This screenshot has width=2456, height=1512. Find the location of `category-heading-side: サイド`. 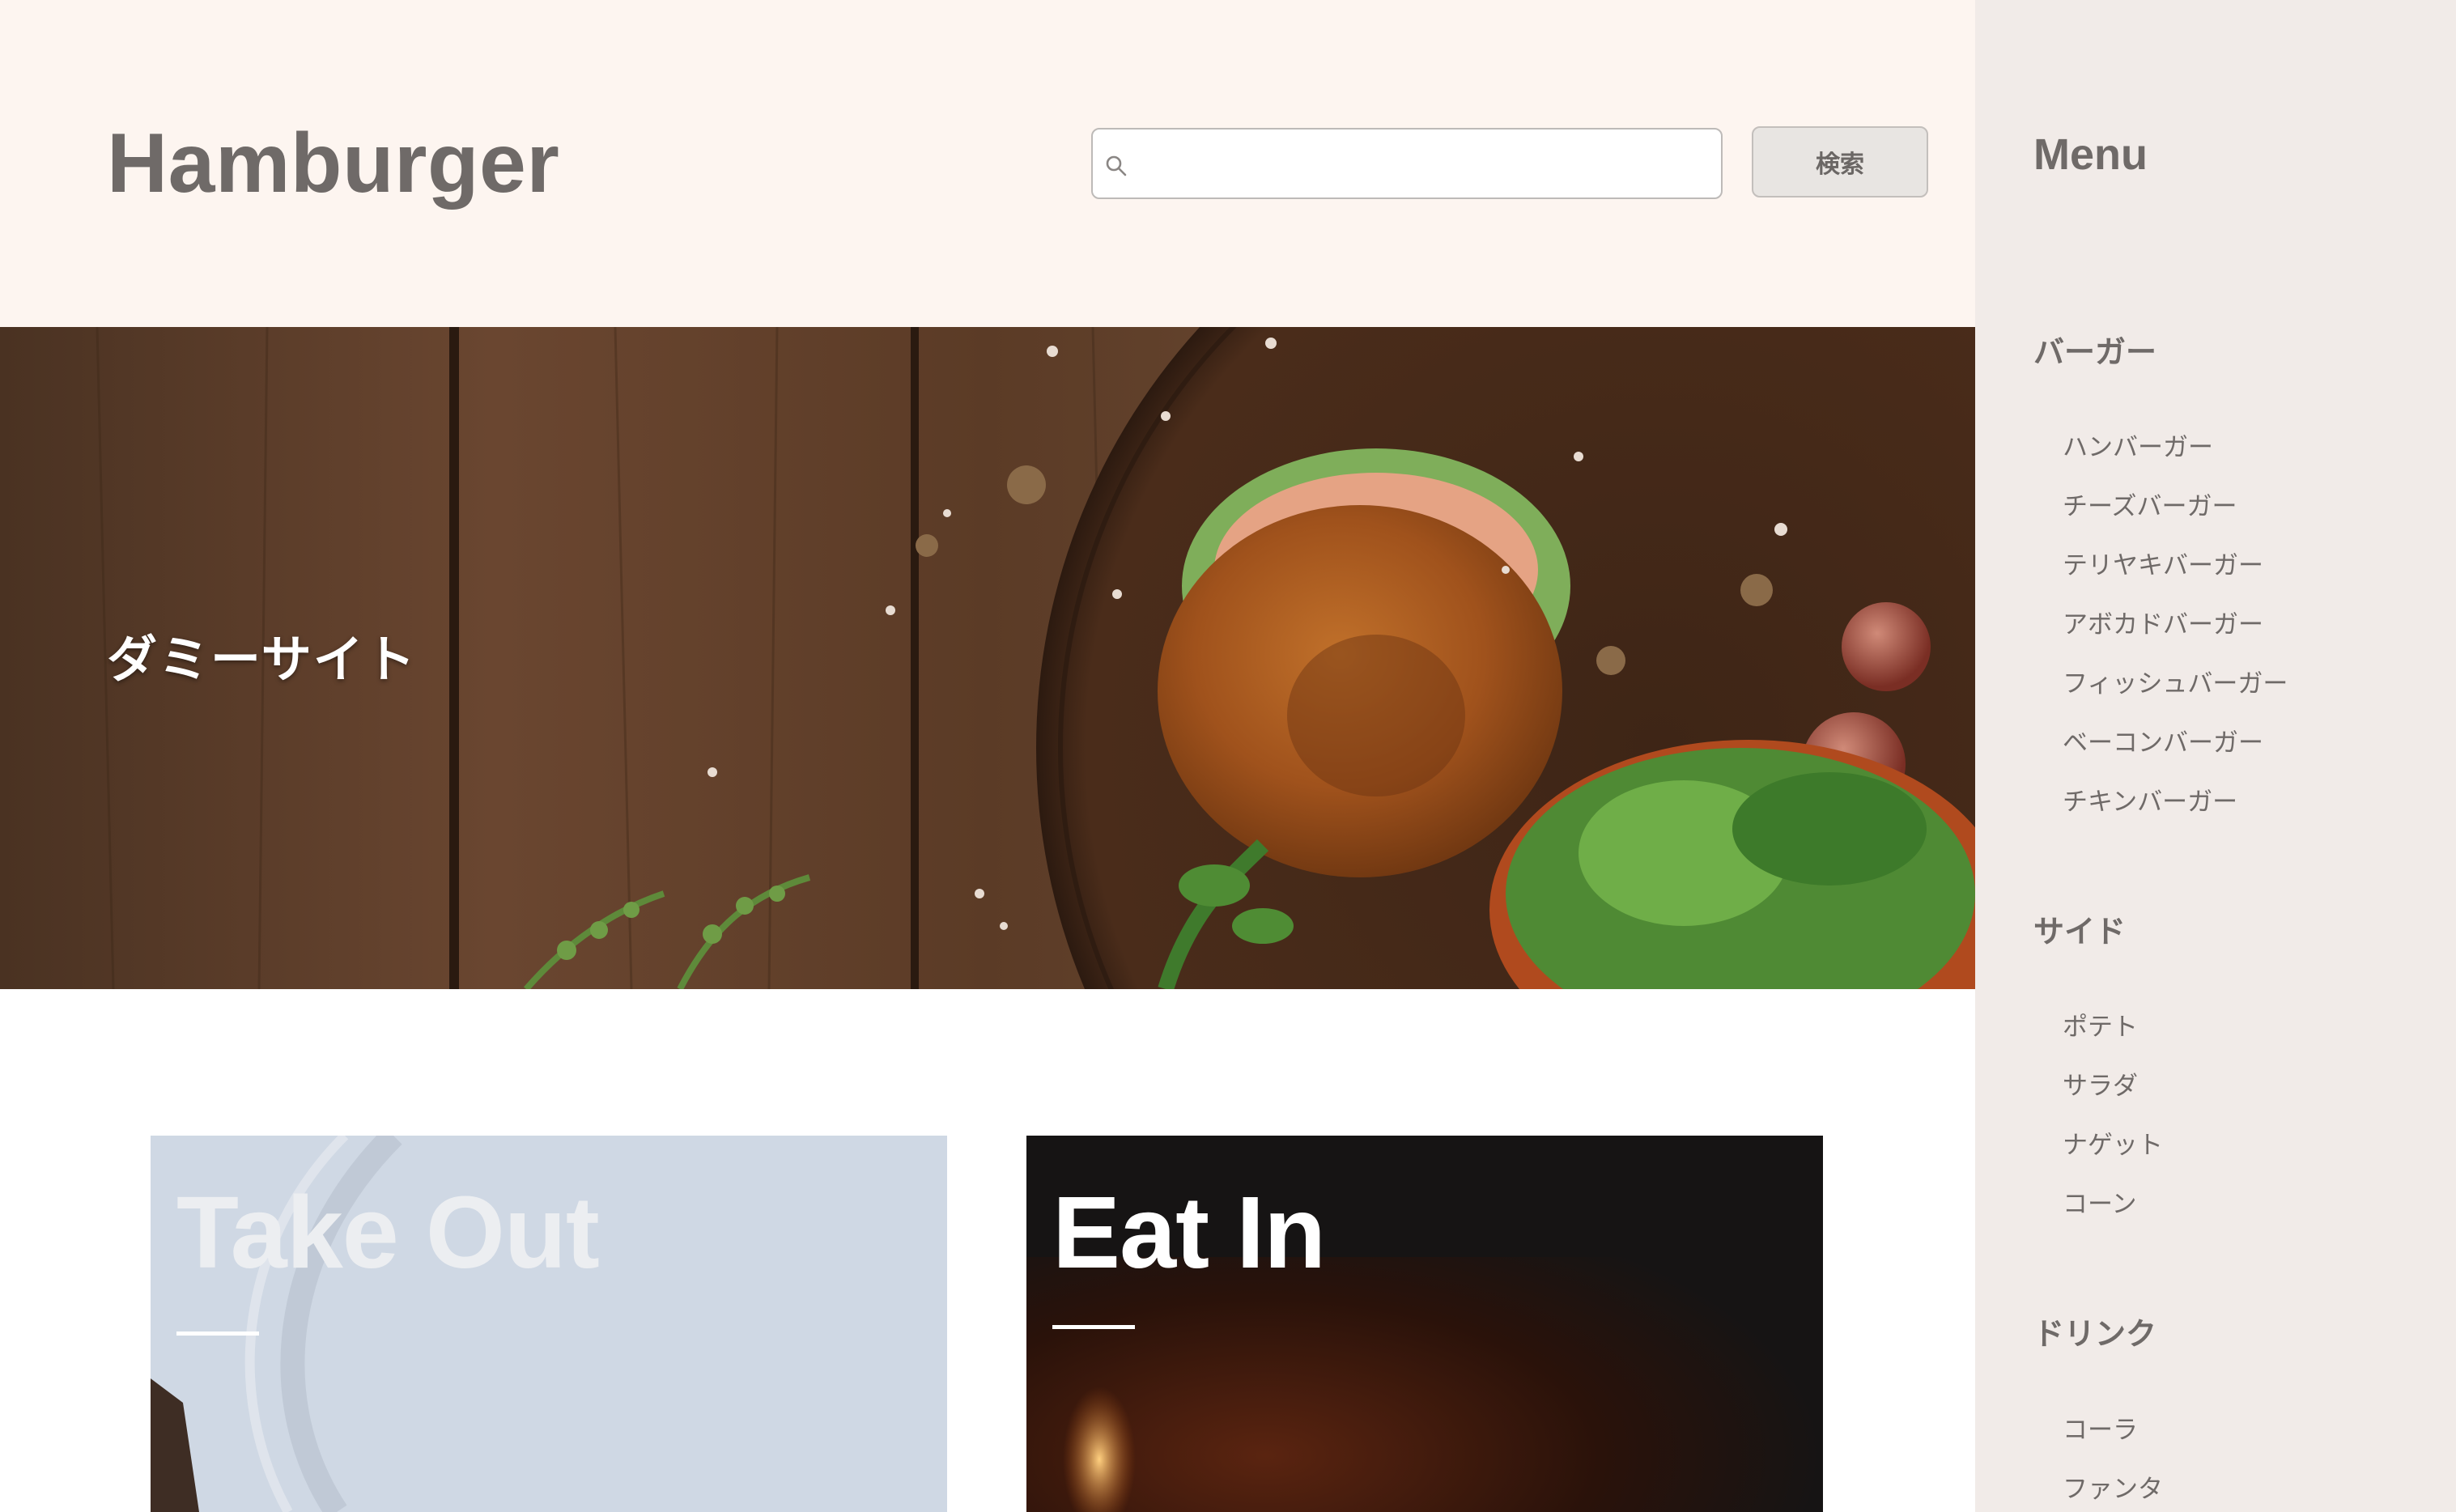

category-heading-side: サイド is located at coordinates (2080, 931).